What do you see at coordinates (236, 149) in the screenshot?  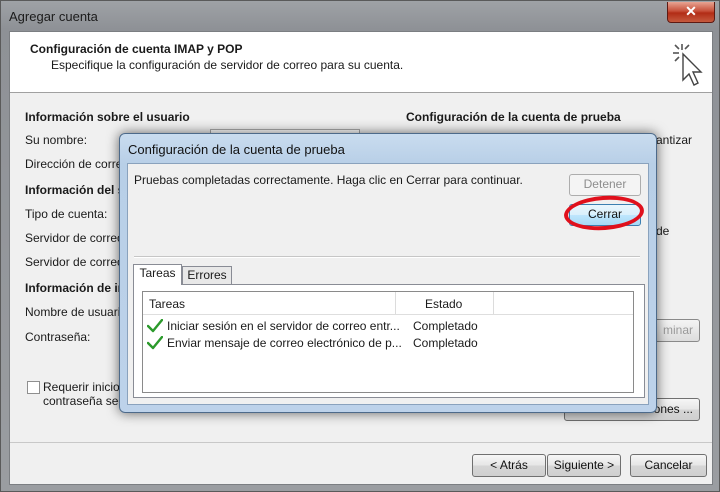 I see `dialog-title: Configuración de la cuenta de prueba` at bounding box center [236, 149].